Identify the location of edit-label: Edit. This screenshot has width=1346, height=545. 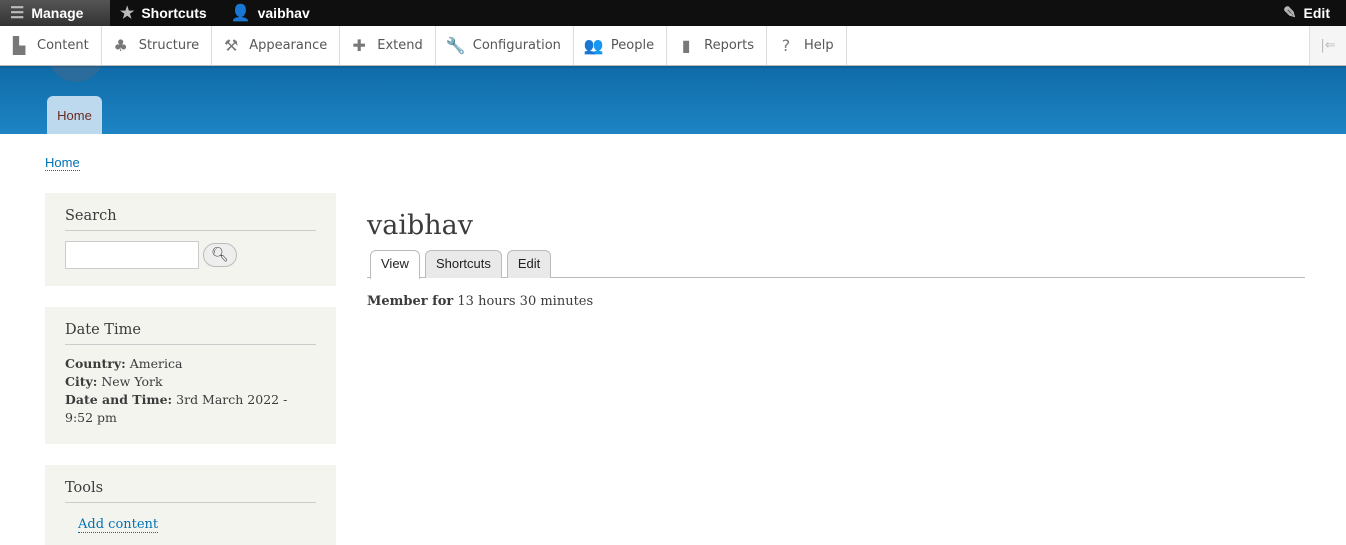
(1316, 13).